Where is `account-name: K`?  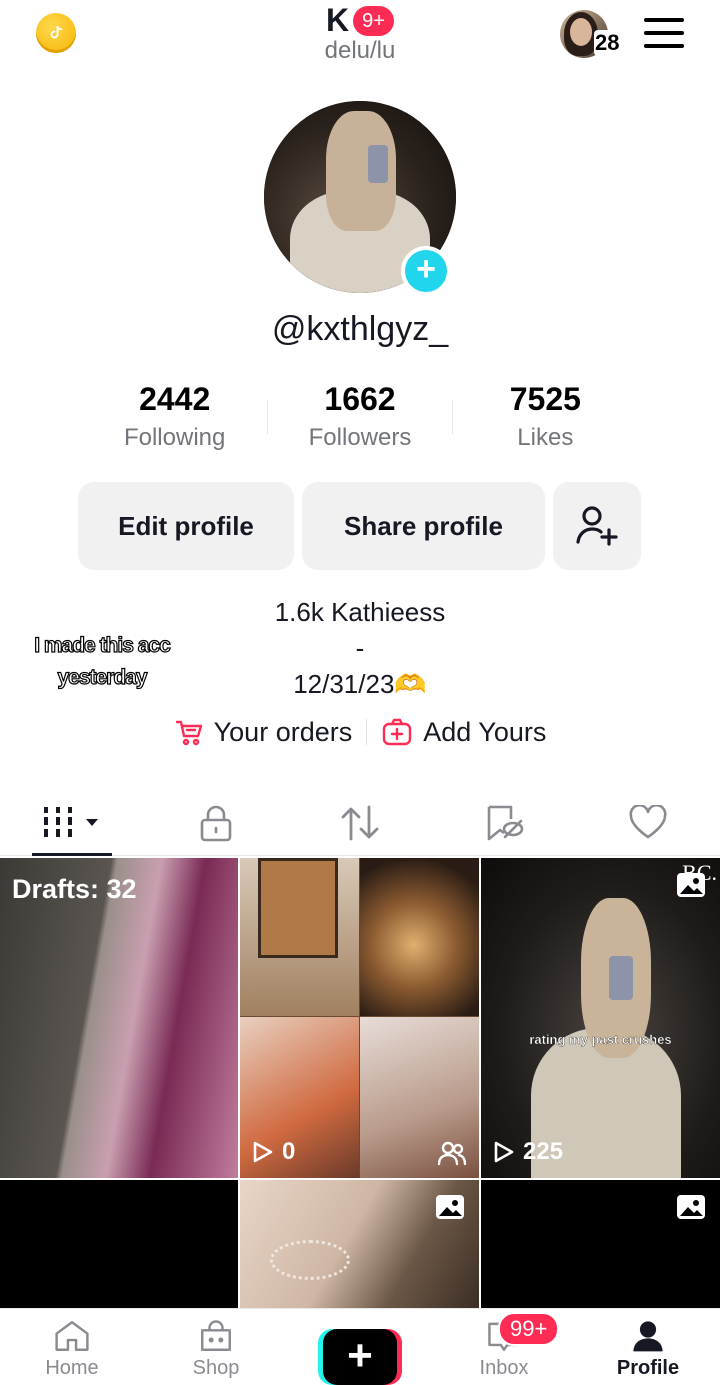 account-name: K is located at coordinates (338, 20).